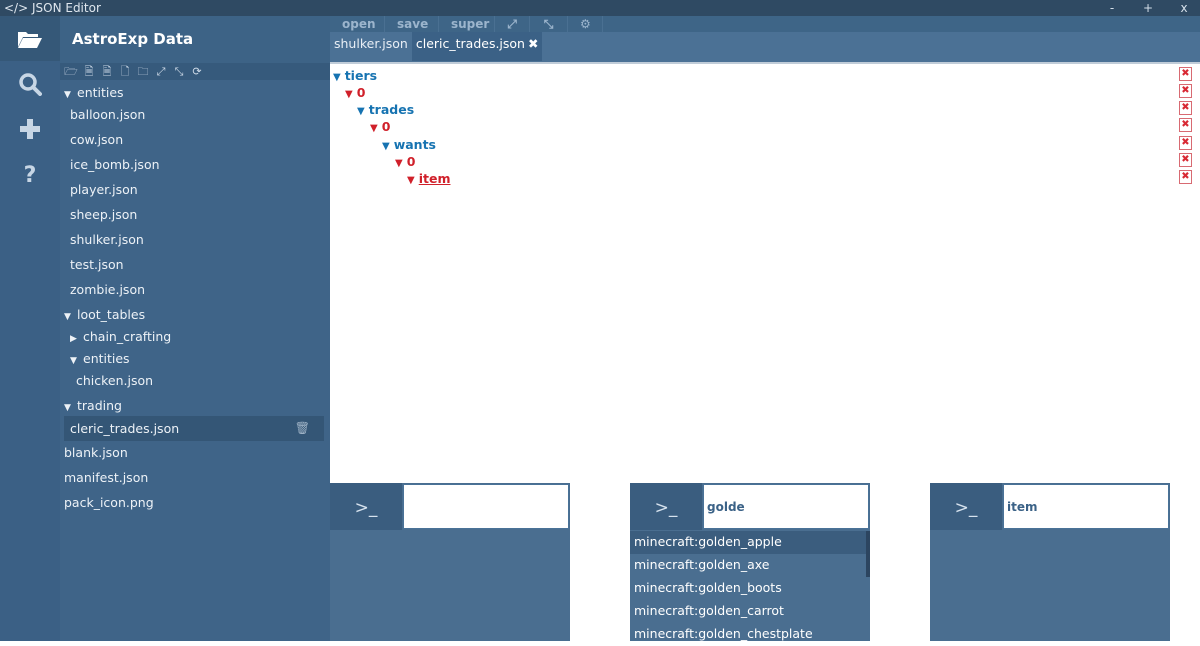  What do you see at coordinates (111, 314) in the screenshot?
I see `tree-label: loot_tables` at bounding box center [111, 314].